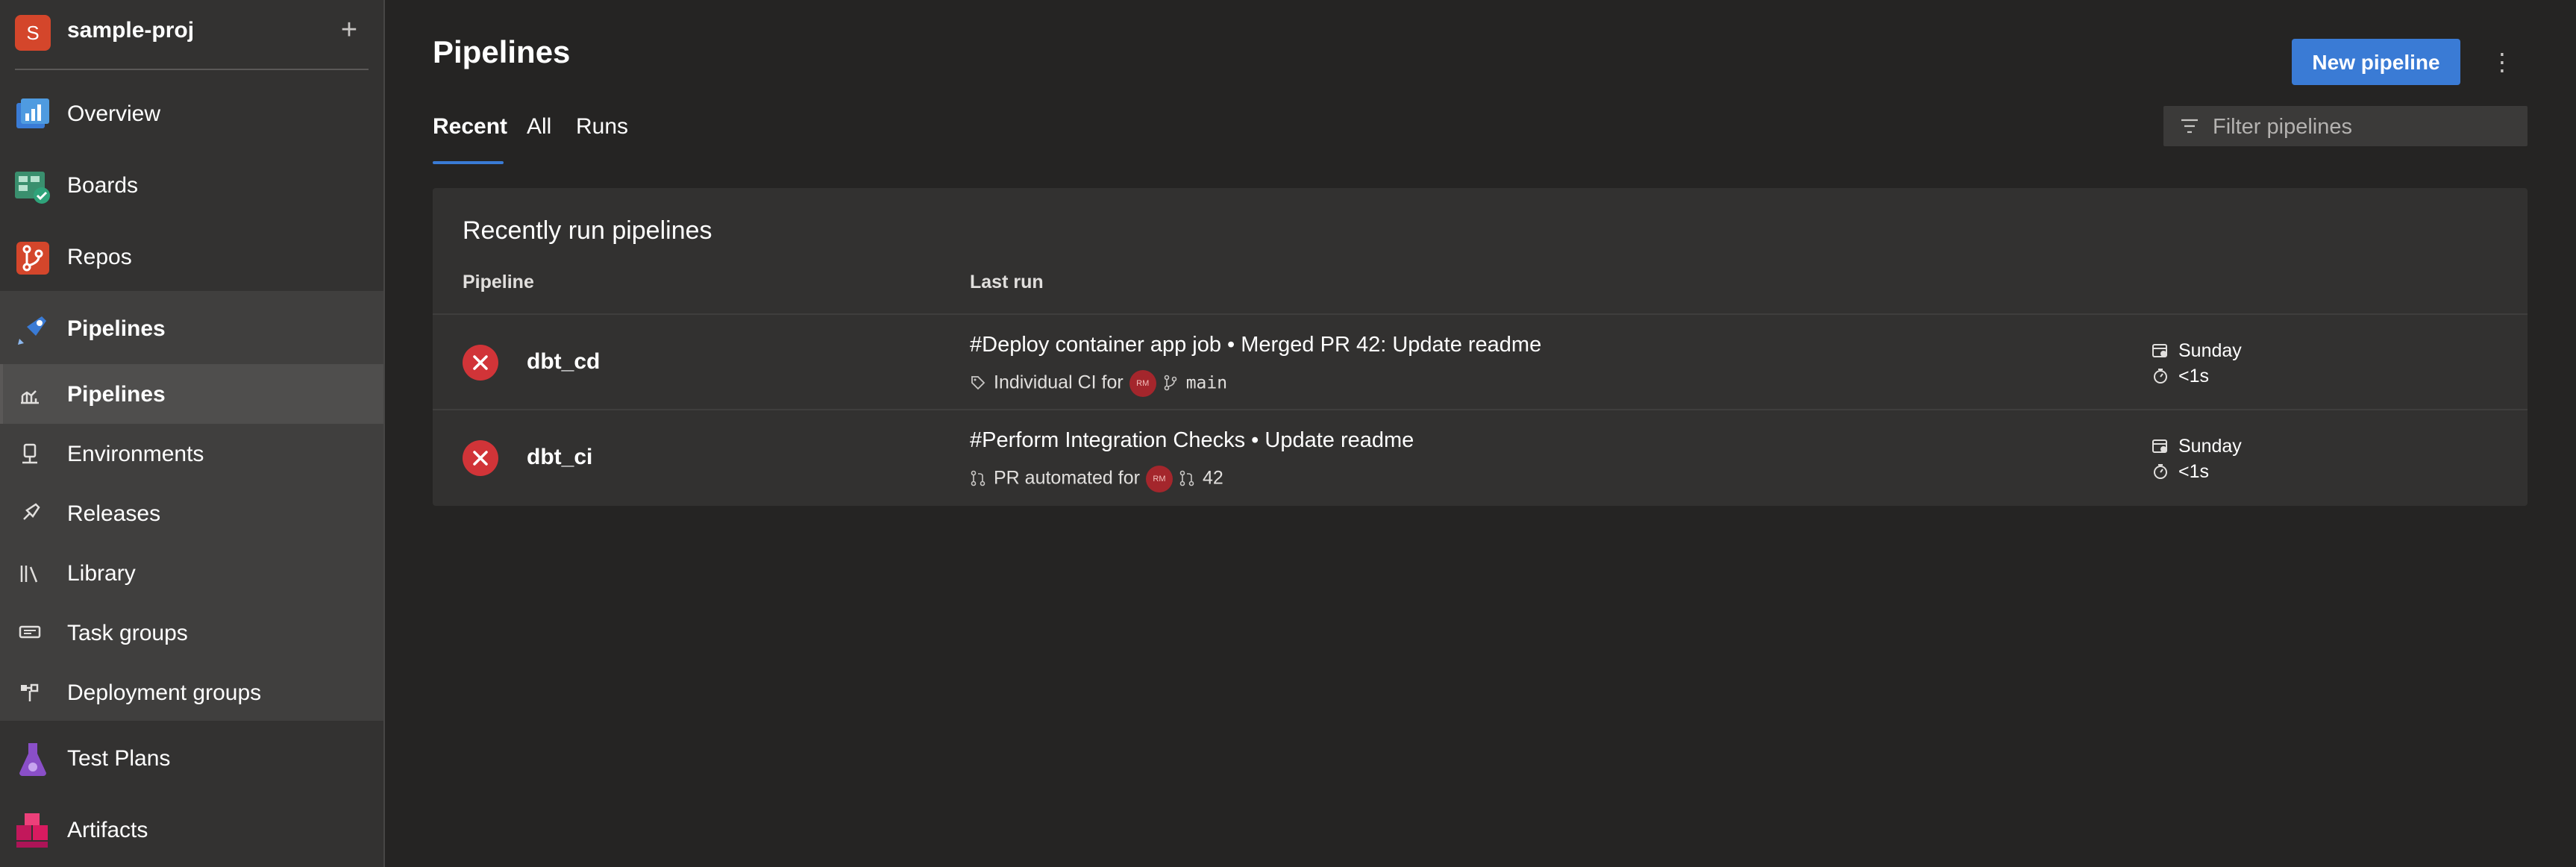 The width and height of the screenshot is (2576, 867). I want to click on sidebar-subitem-releases: Releases, so click(191, 513).